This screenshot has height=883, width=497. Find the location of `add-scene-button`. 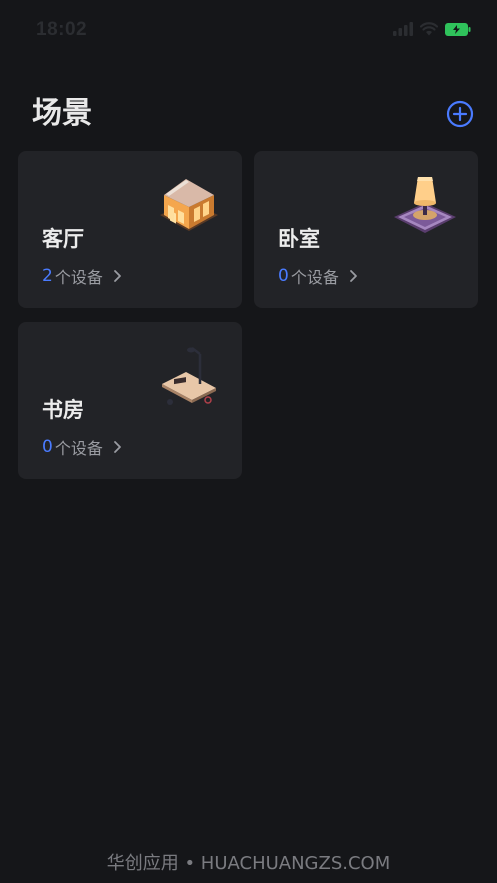

add-scene-button is located at coordinates (460, 114).